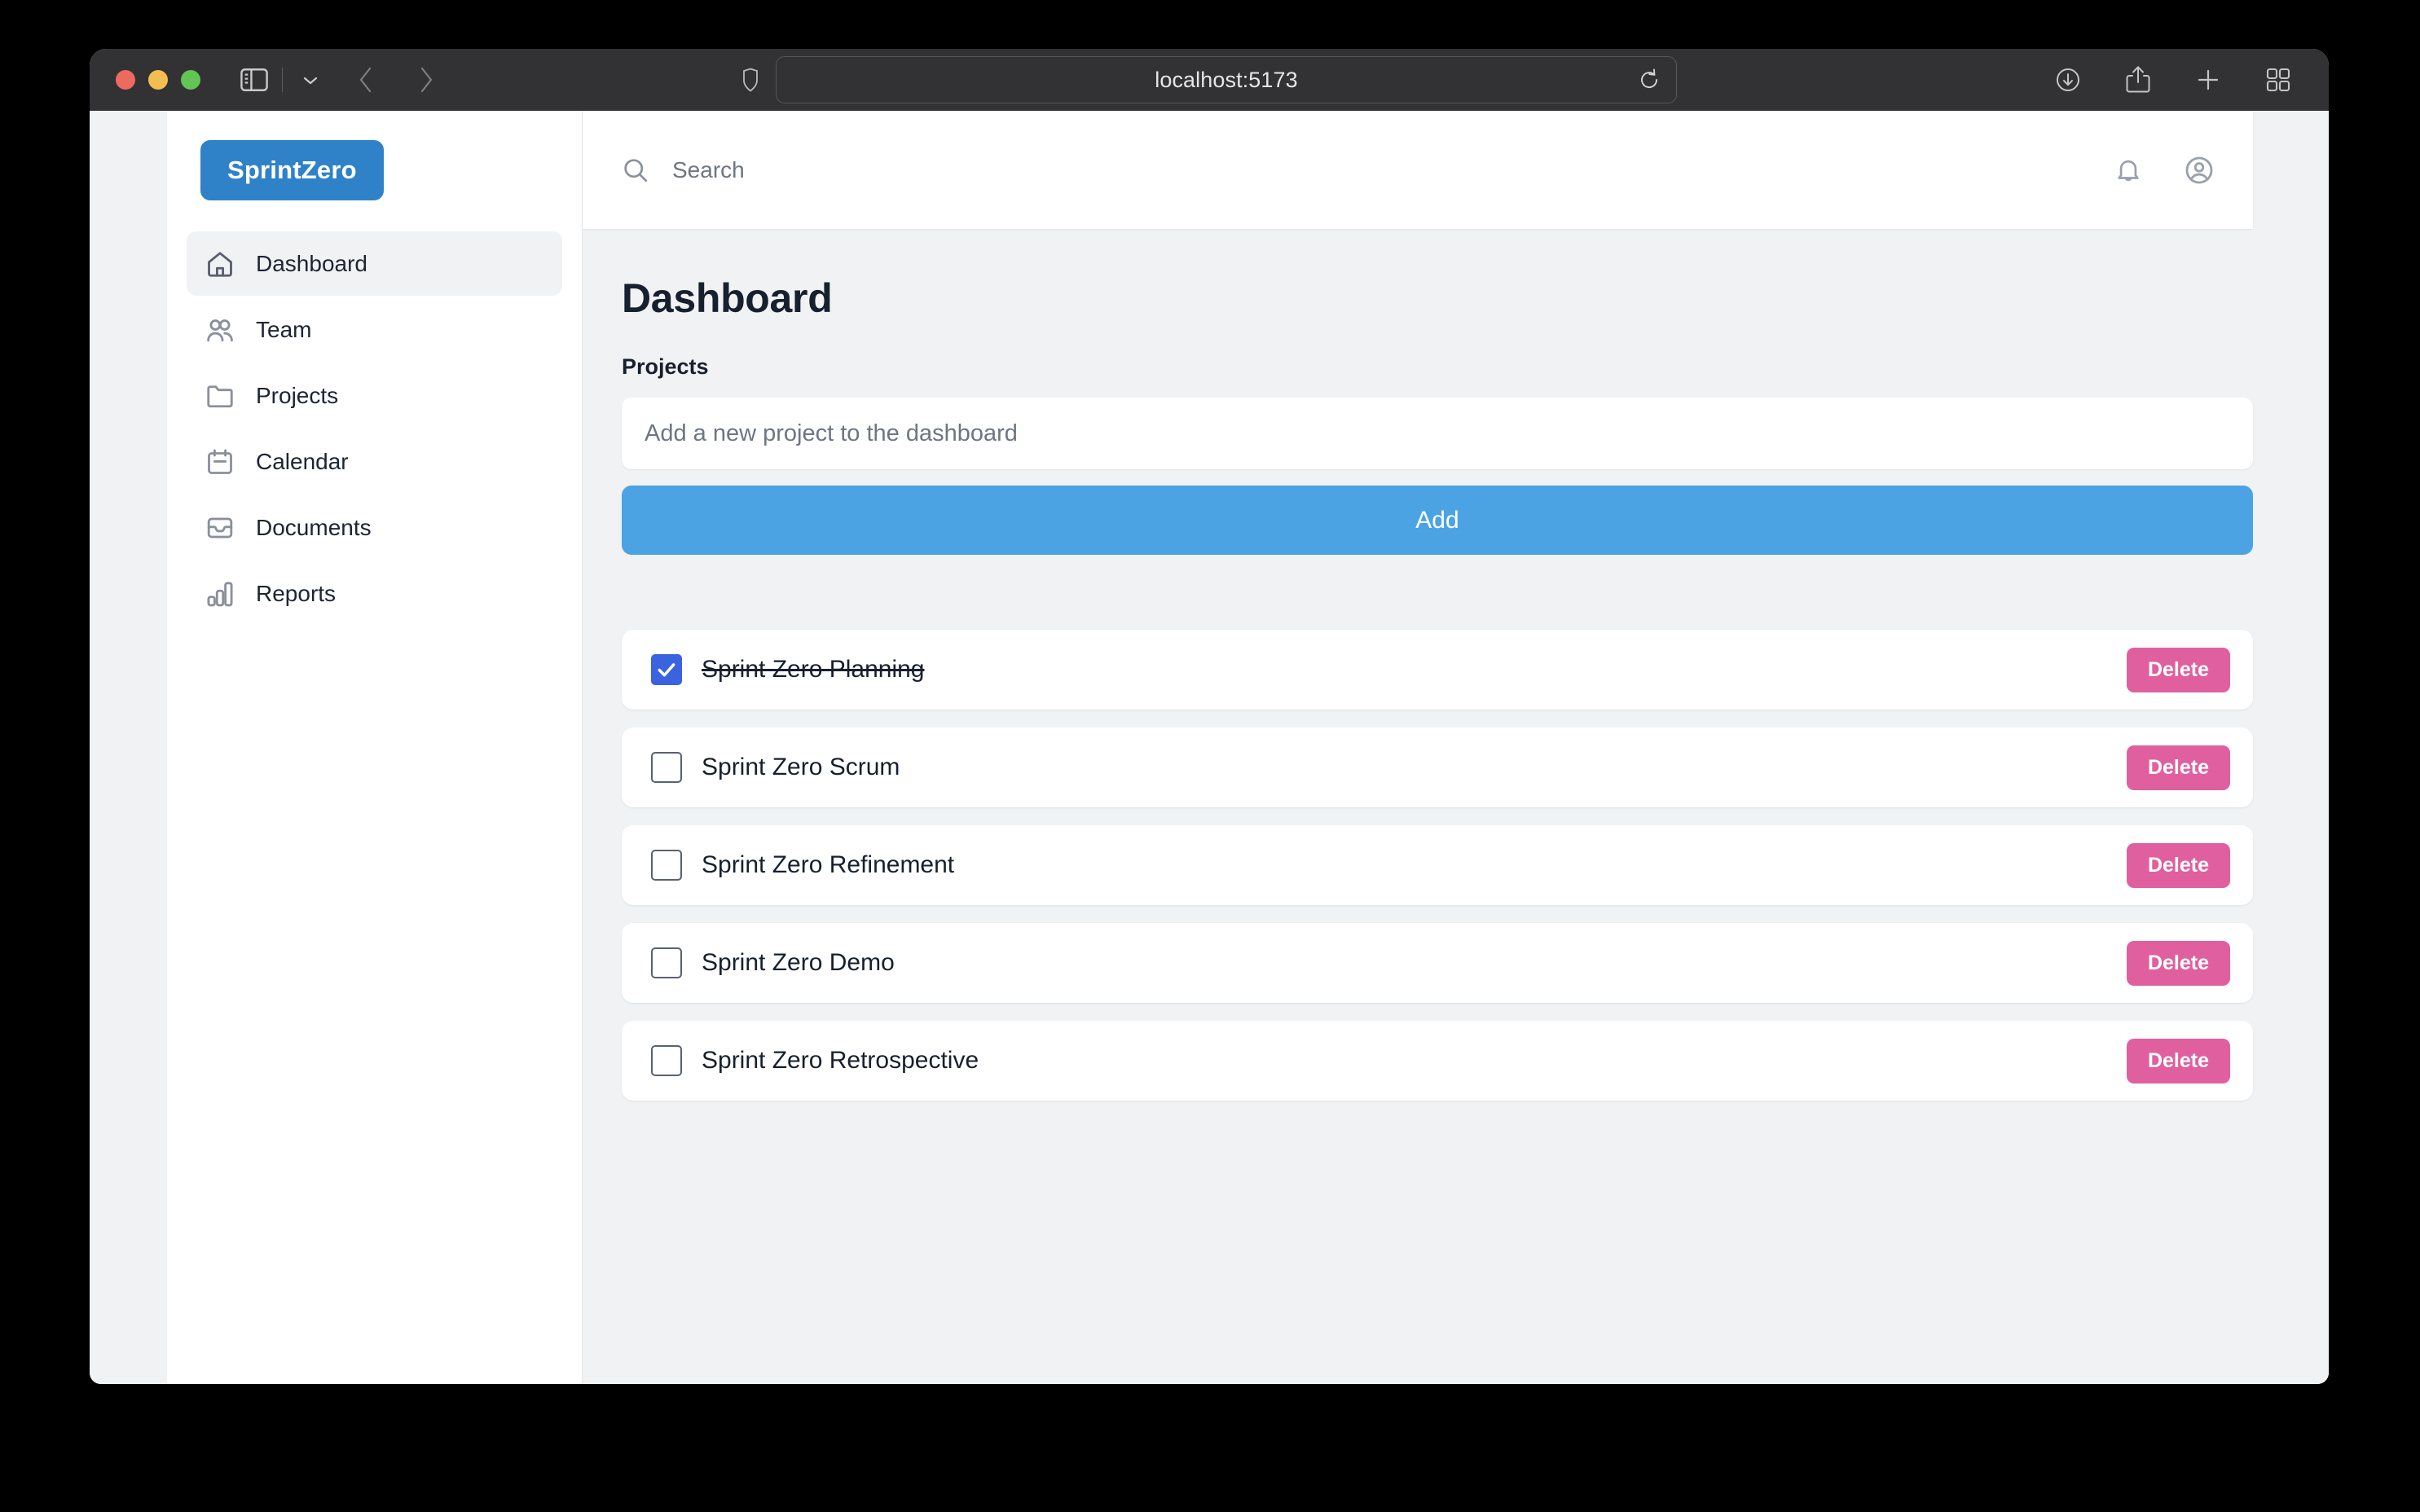  Describe the element at coordinates (2164, 170) in the screenshot. I see `topbar-actions` at that location.